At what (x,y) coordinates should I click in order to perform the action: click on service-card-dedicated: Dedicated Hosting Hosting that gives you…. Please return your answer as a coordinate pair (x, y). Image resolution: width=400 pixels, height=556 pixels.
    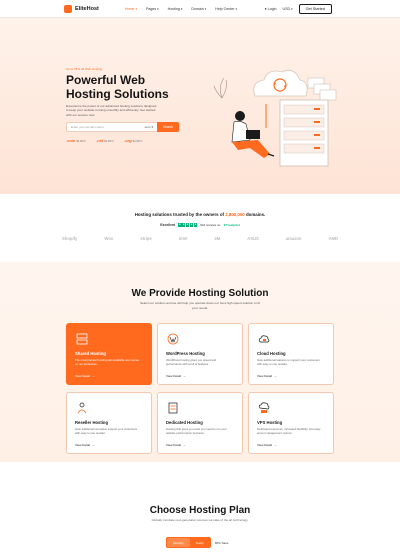
    Looking at the image, I should click on (200, 423).